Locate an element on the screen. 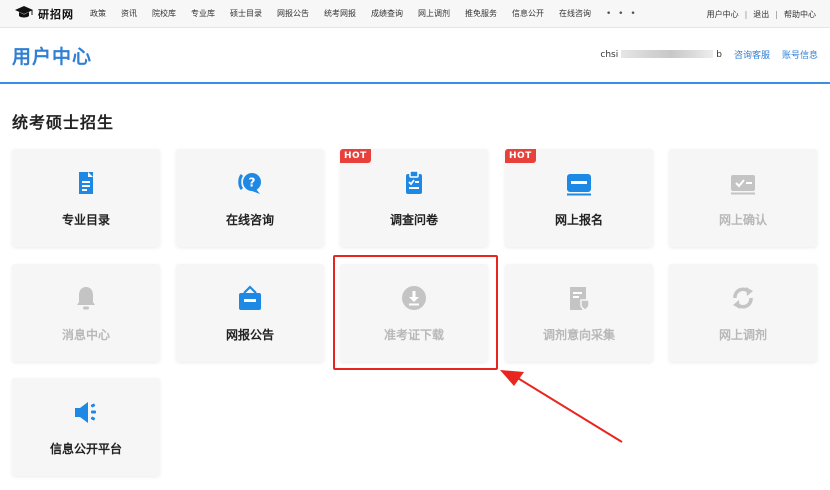 This screenshot has height=490, width=830. download-circle-icon is located at coordinates (414, 298).